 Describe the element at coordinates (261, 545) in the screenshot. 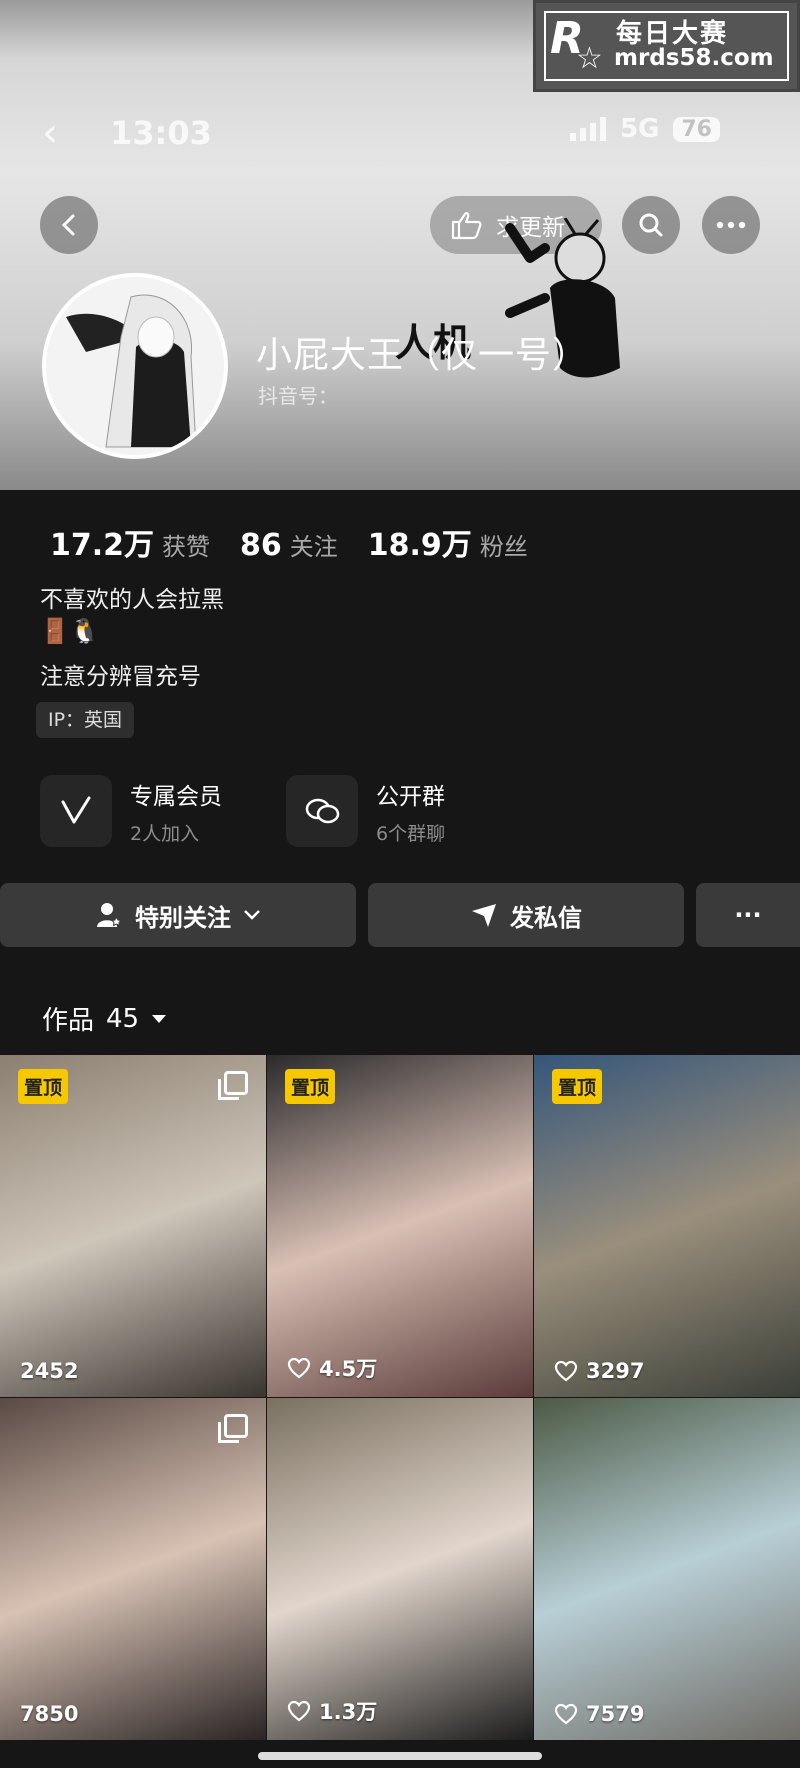

I see `stat-following-value: 86` at that location.